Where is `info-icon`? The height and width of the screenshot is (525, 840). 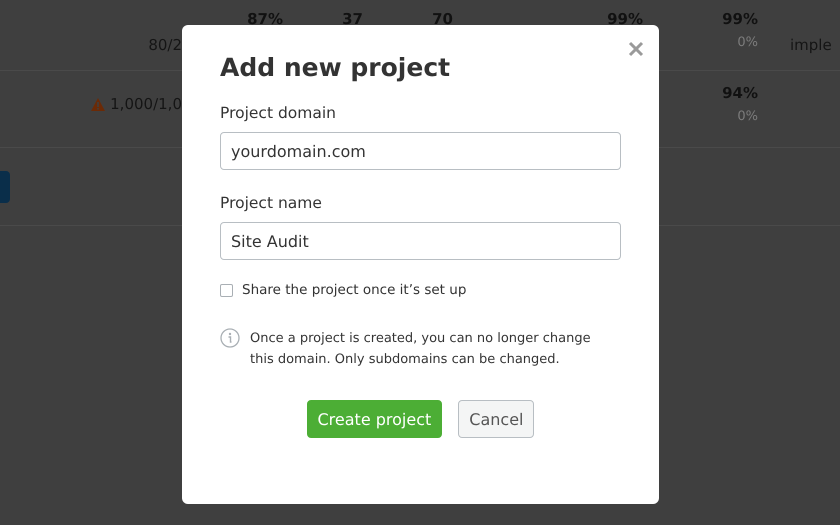 info-icon is located at coordinates (230, 338).